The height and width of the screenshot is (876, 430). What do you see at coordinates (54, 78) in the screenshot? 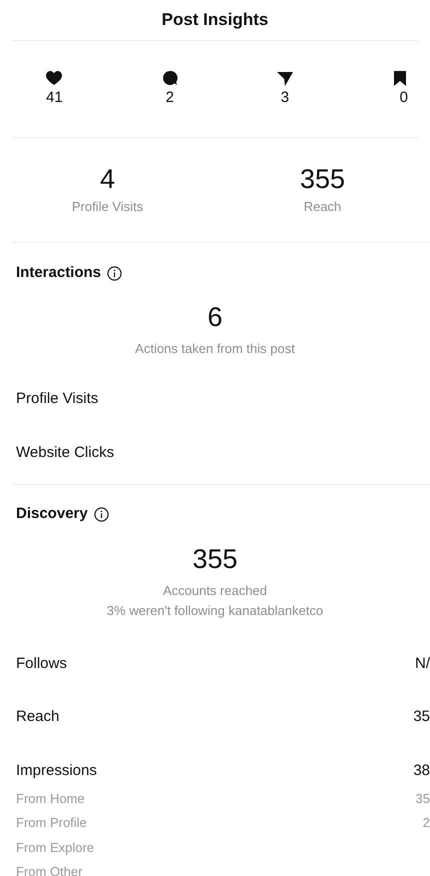
I see `heart-icon` at bounding box center [54, 78].